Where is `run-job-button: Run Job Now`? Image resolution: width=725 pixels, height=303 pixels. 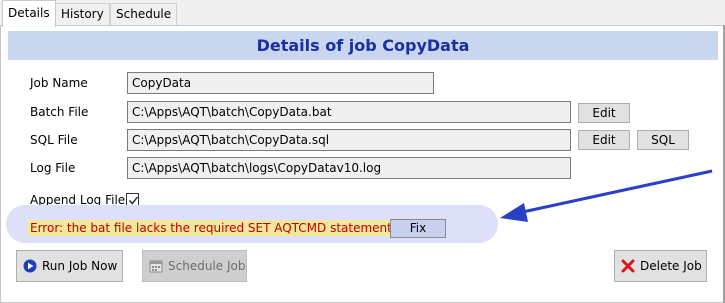 run-job-button: Run Job Now is located at coordinates (69, 266).